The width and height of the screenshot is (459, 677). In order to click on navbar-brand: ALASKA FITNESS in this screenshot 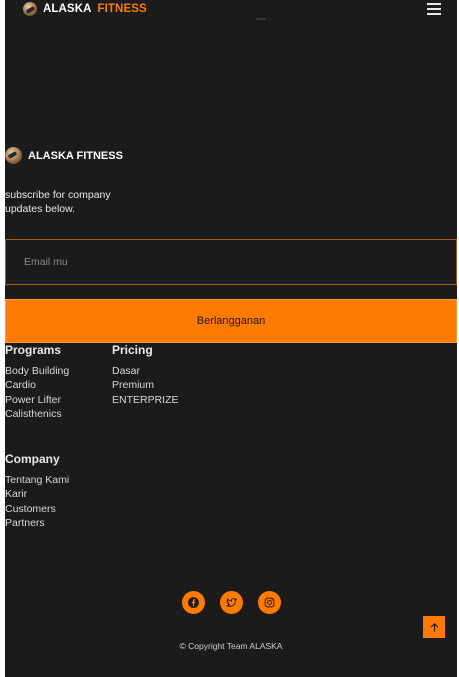, I will do `click(85, 9)`.